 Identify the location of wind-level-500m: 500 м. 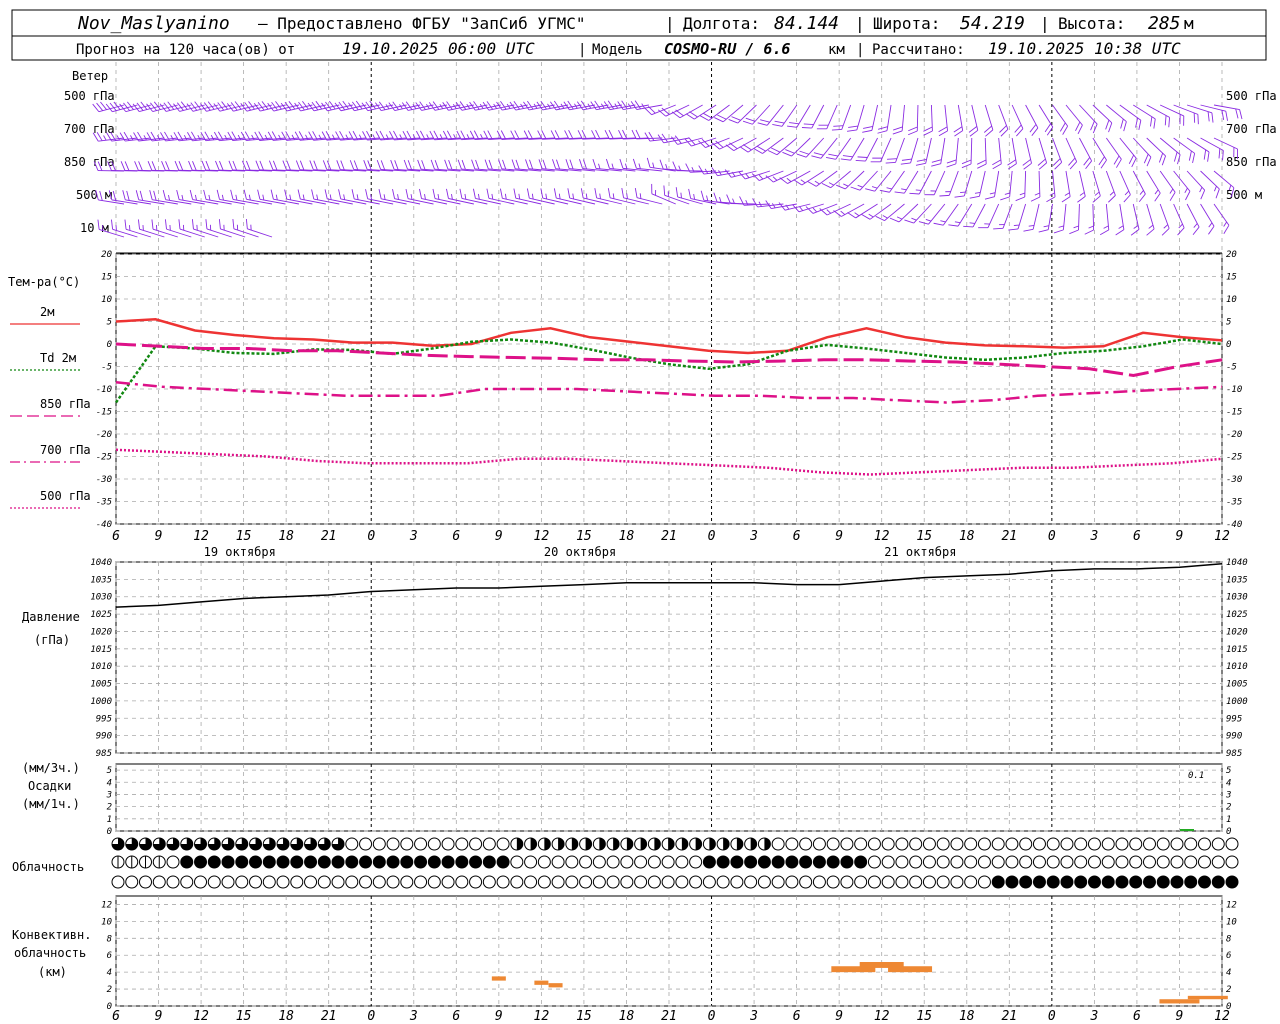
(94, 195).